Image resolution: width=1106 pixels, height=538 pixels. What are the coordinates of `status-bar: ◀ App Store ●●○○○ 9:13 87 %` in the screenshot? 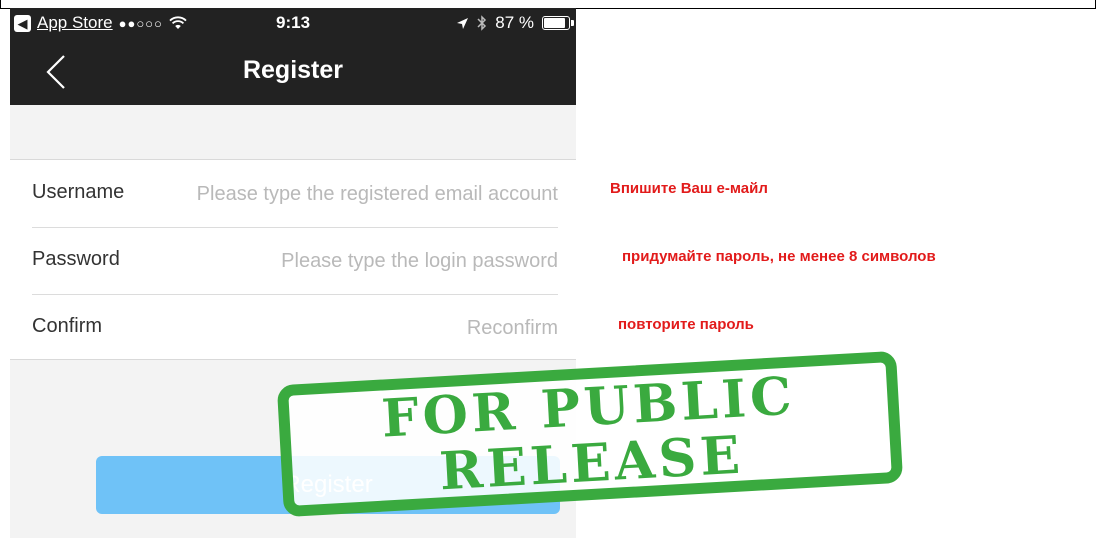 It's located at (293, 23).